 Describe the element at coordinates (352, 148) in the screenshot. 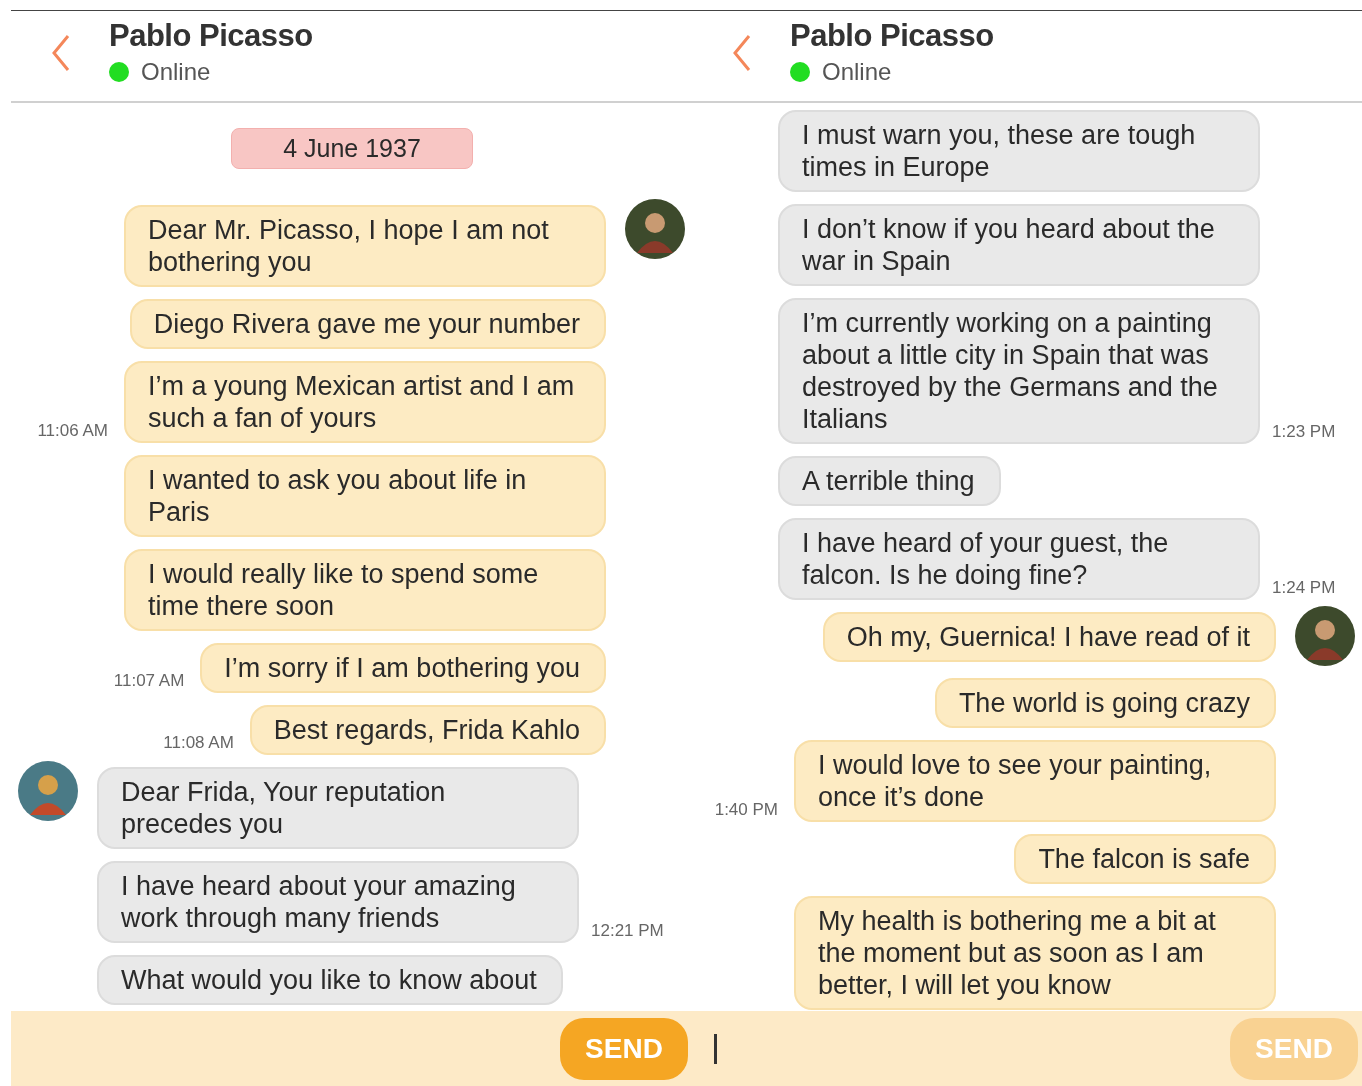

I see `date-chip: 4 June 1937` at that location.